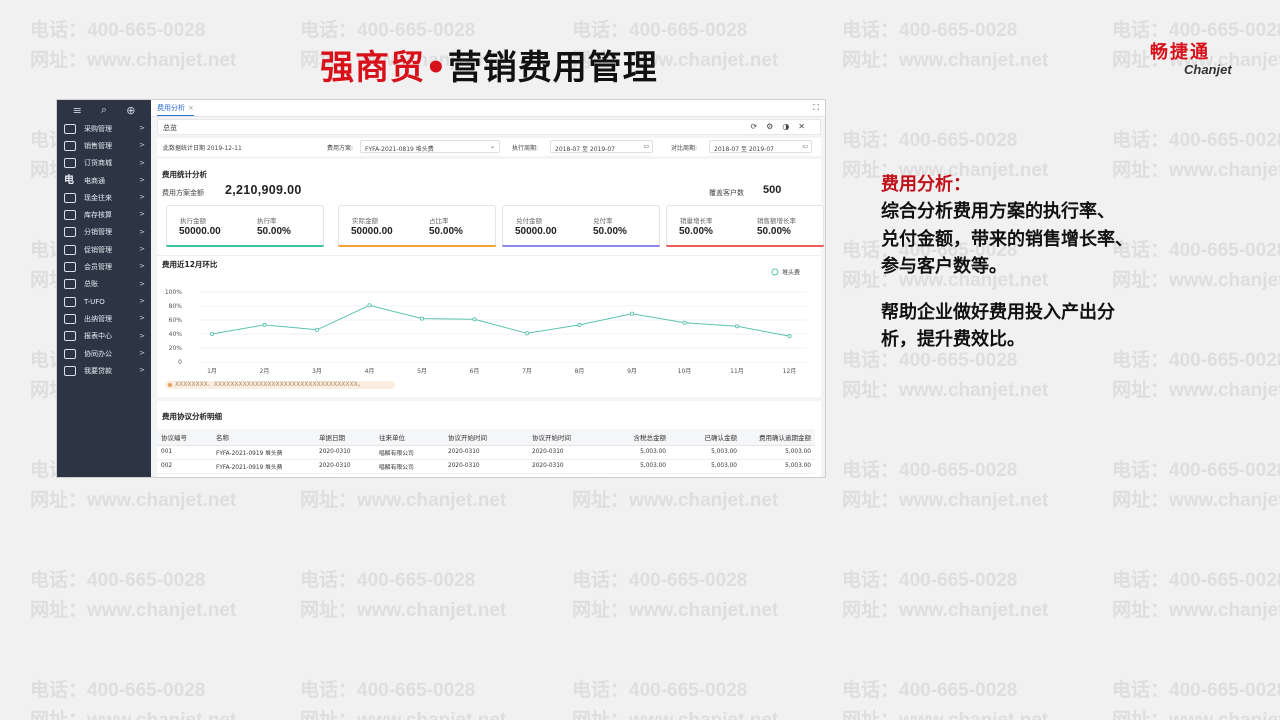 The height and width of the screenshot is (720, 1280). What do you see at coordinates (263, 437) in the screenshot?
I see `table-header-cell: 名称` at bounding box center [263, 437].